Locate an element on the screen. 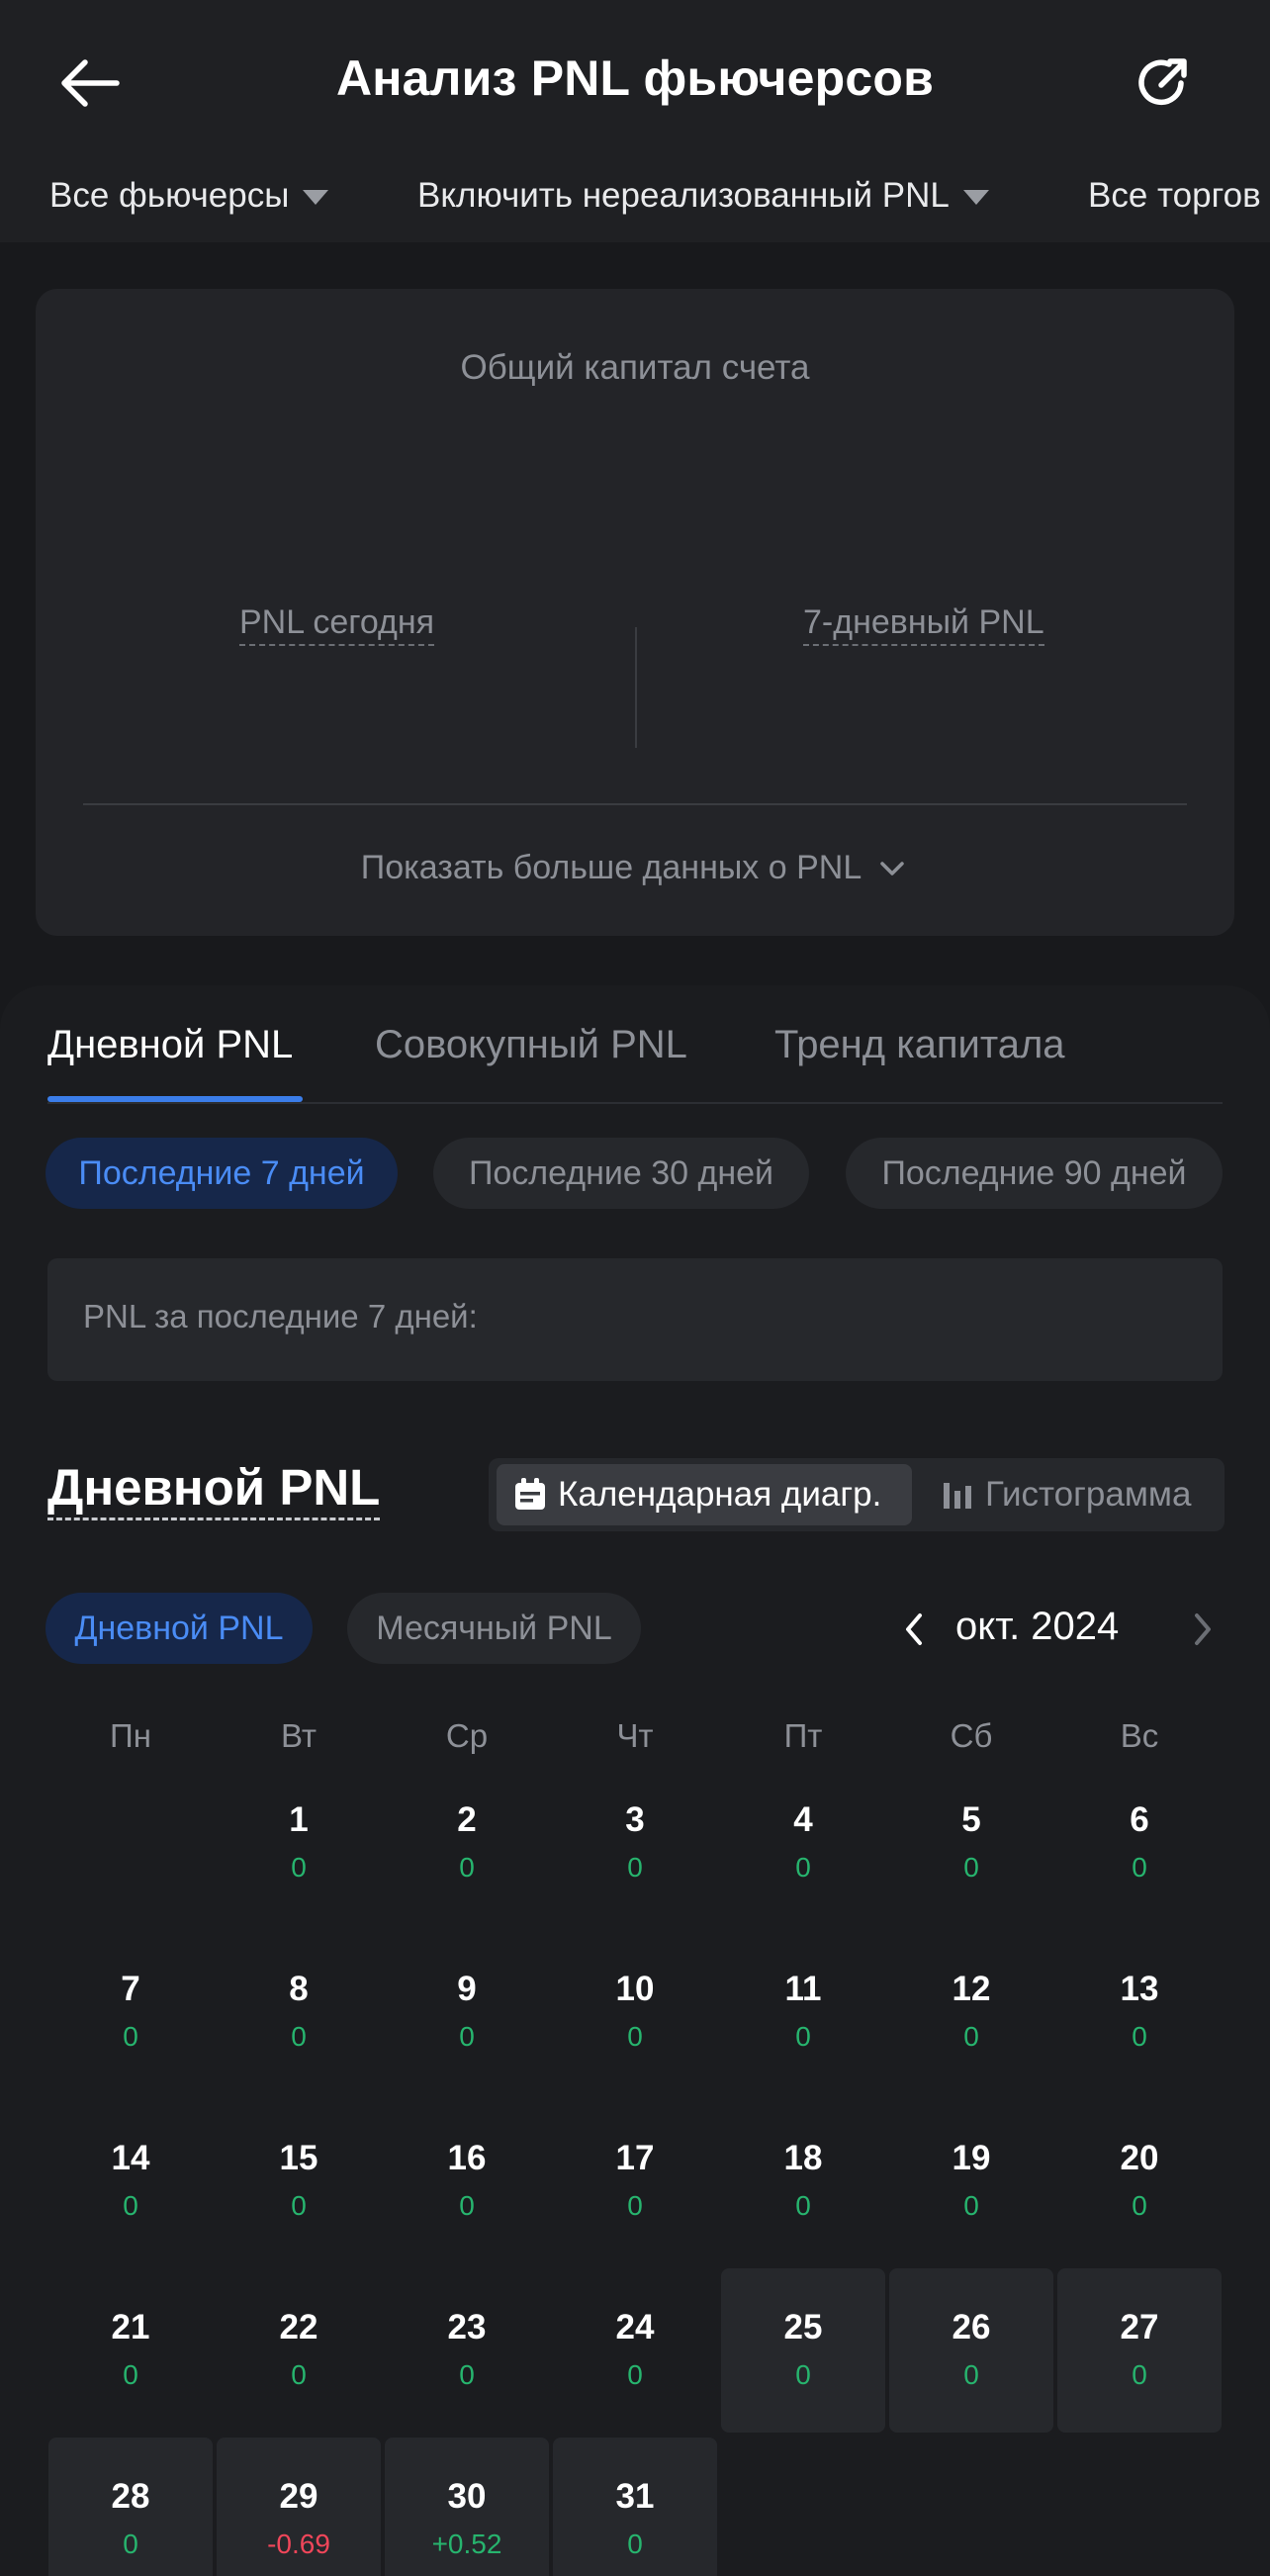 This screenshot has width=1270, height=2576. week-pnl-label: 7-дневный PNL is located at coordinates (924, 624).